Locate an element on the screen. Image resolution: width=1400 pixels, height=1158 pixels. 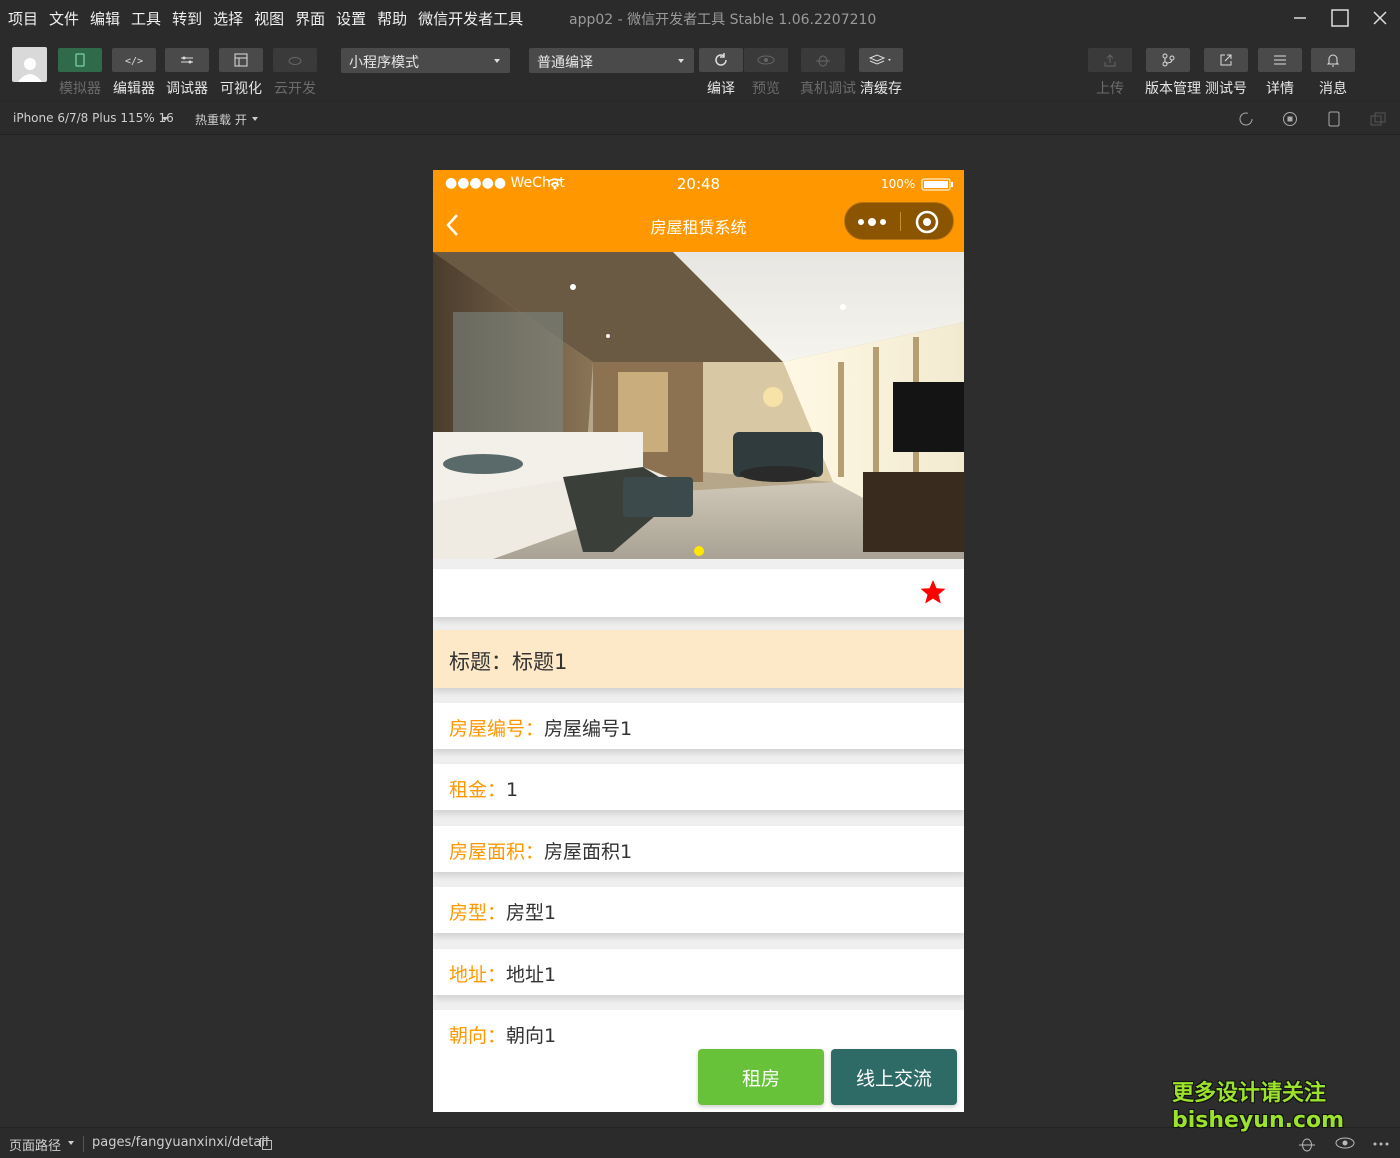
layout-icon is located at coordinates (241, 60).